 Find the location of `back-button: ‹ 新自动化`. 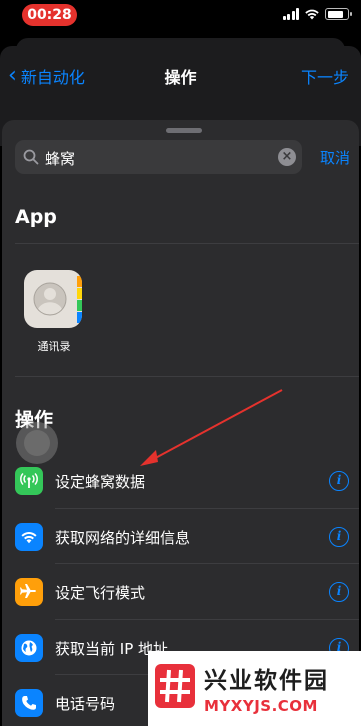

back-button: ‹ 新自动化 is located at coordinates (46, 76).